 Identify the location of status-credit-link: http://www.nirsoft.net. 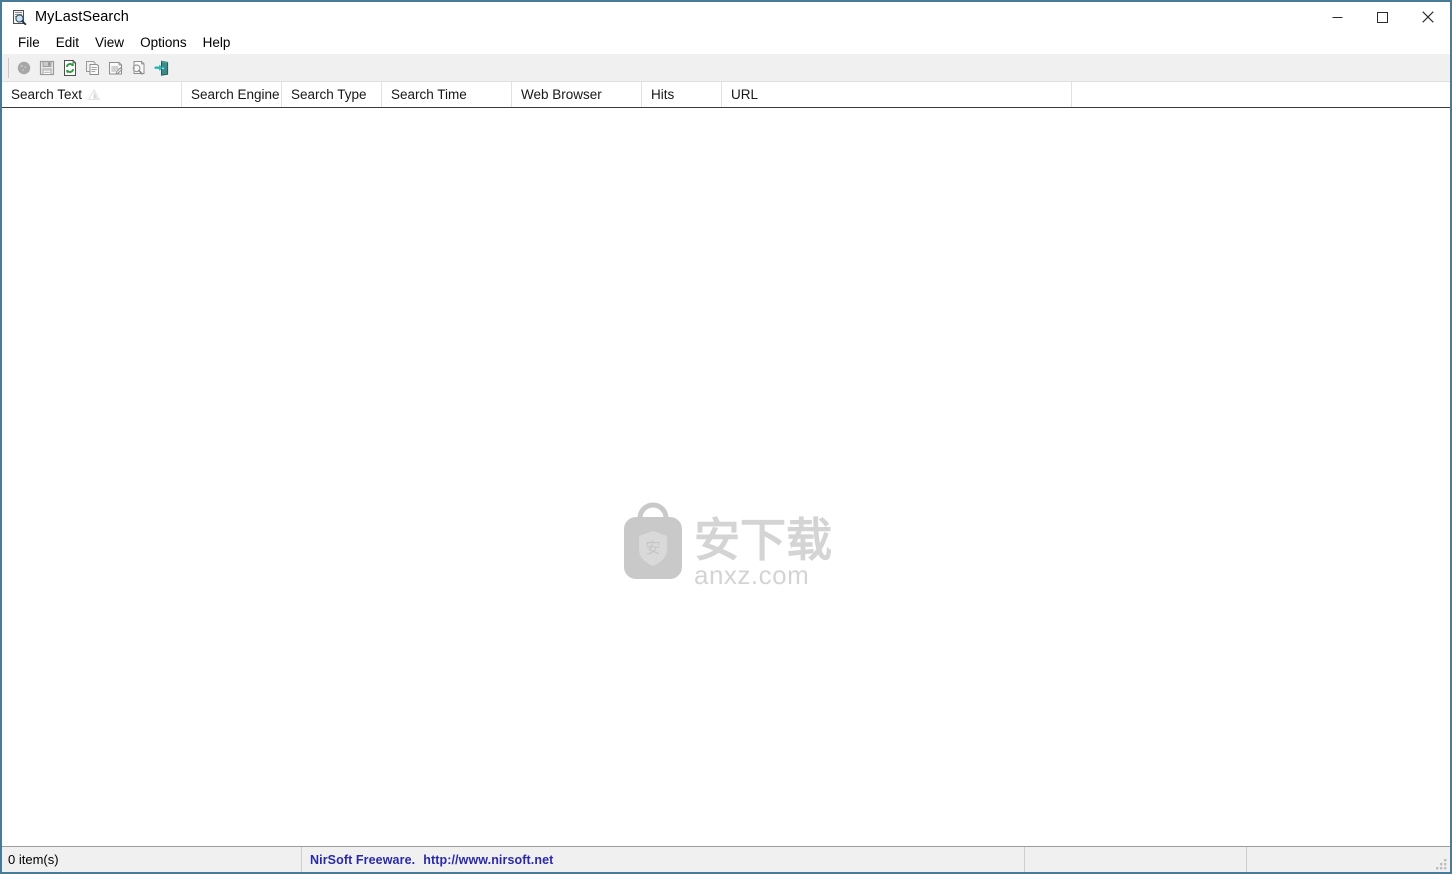
(488, 860).